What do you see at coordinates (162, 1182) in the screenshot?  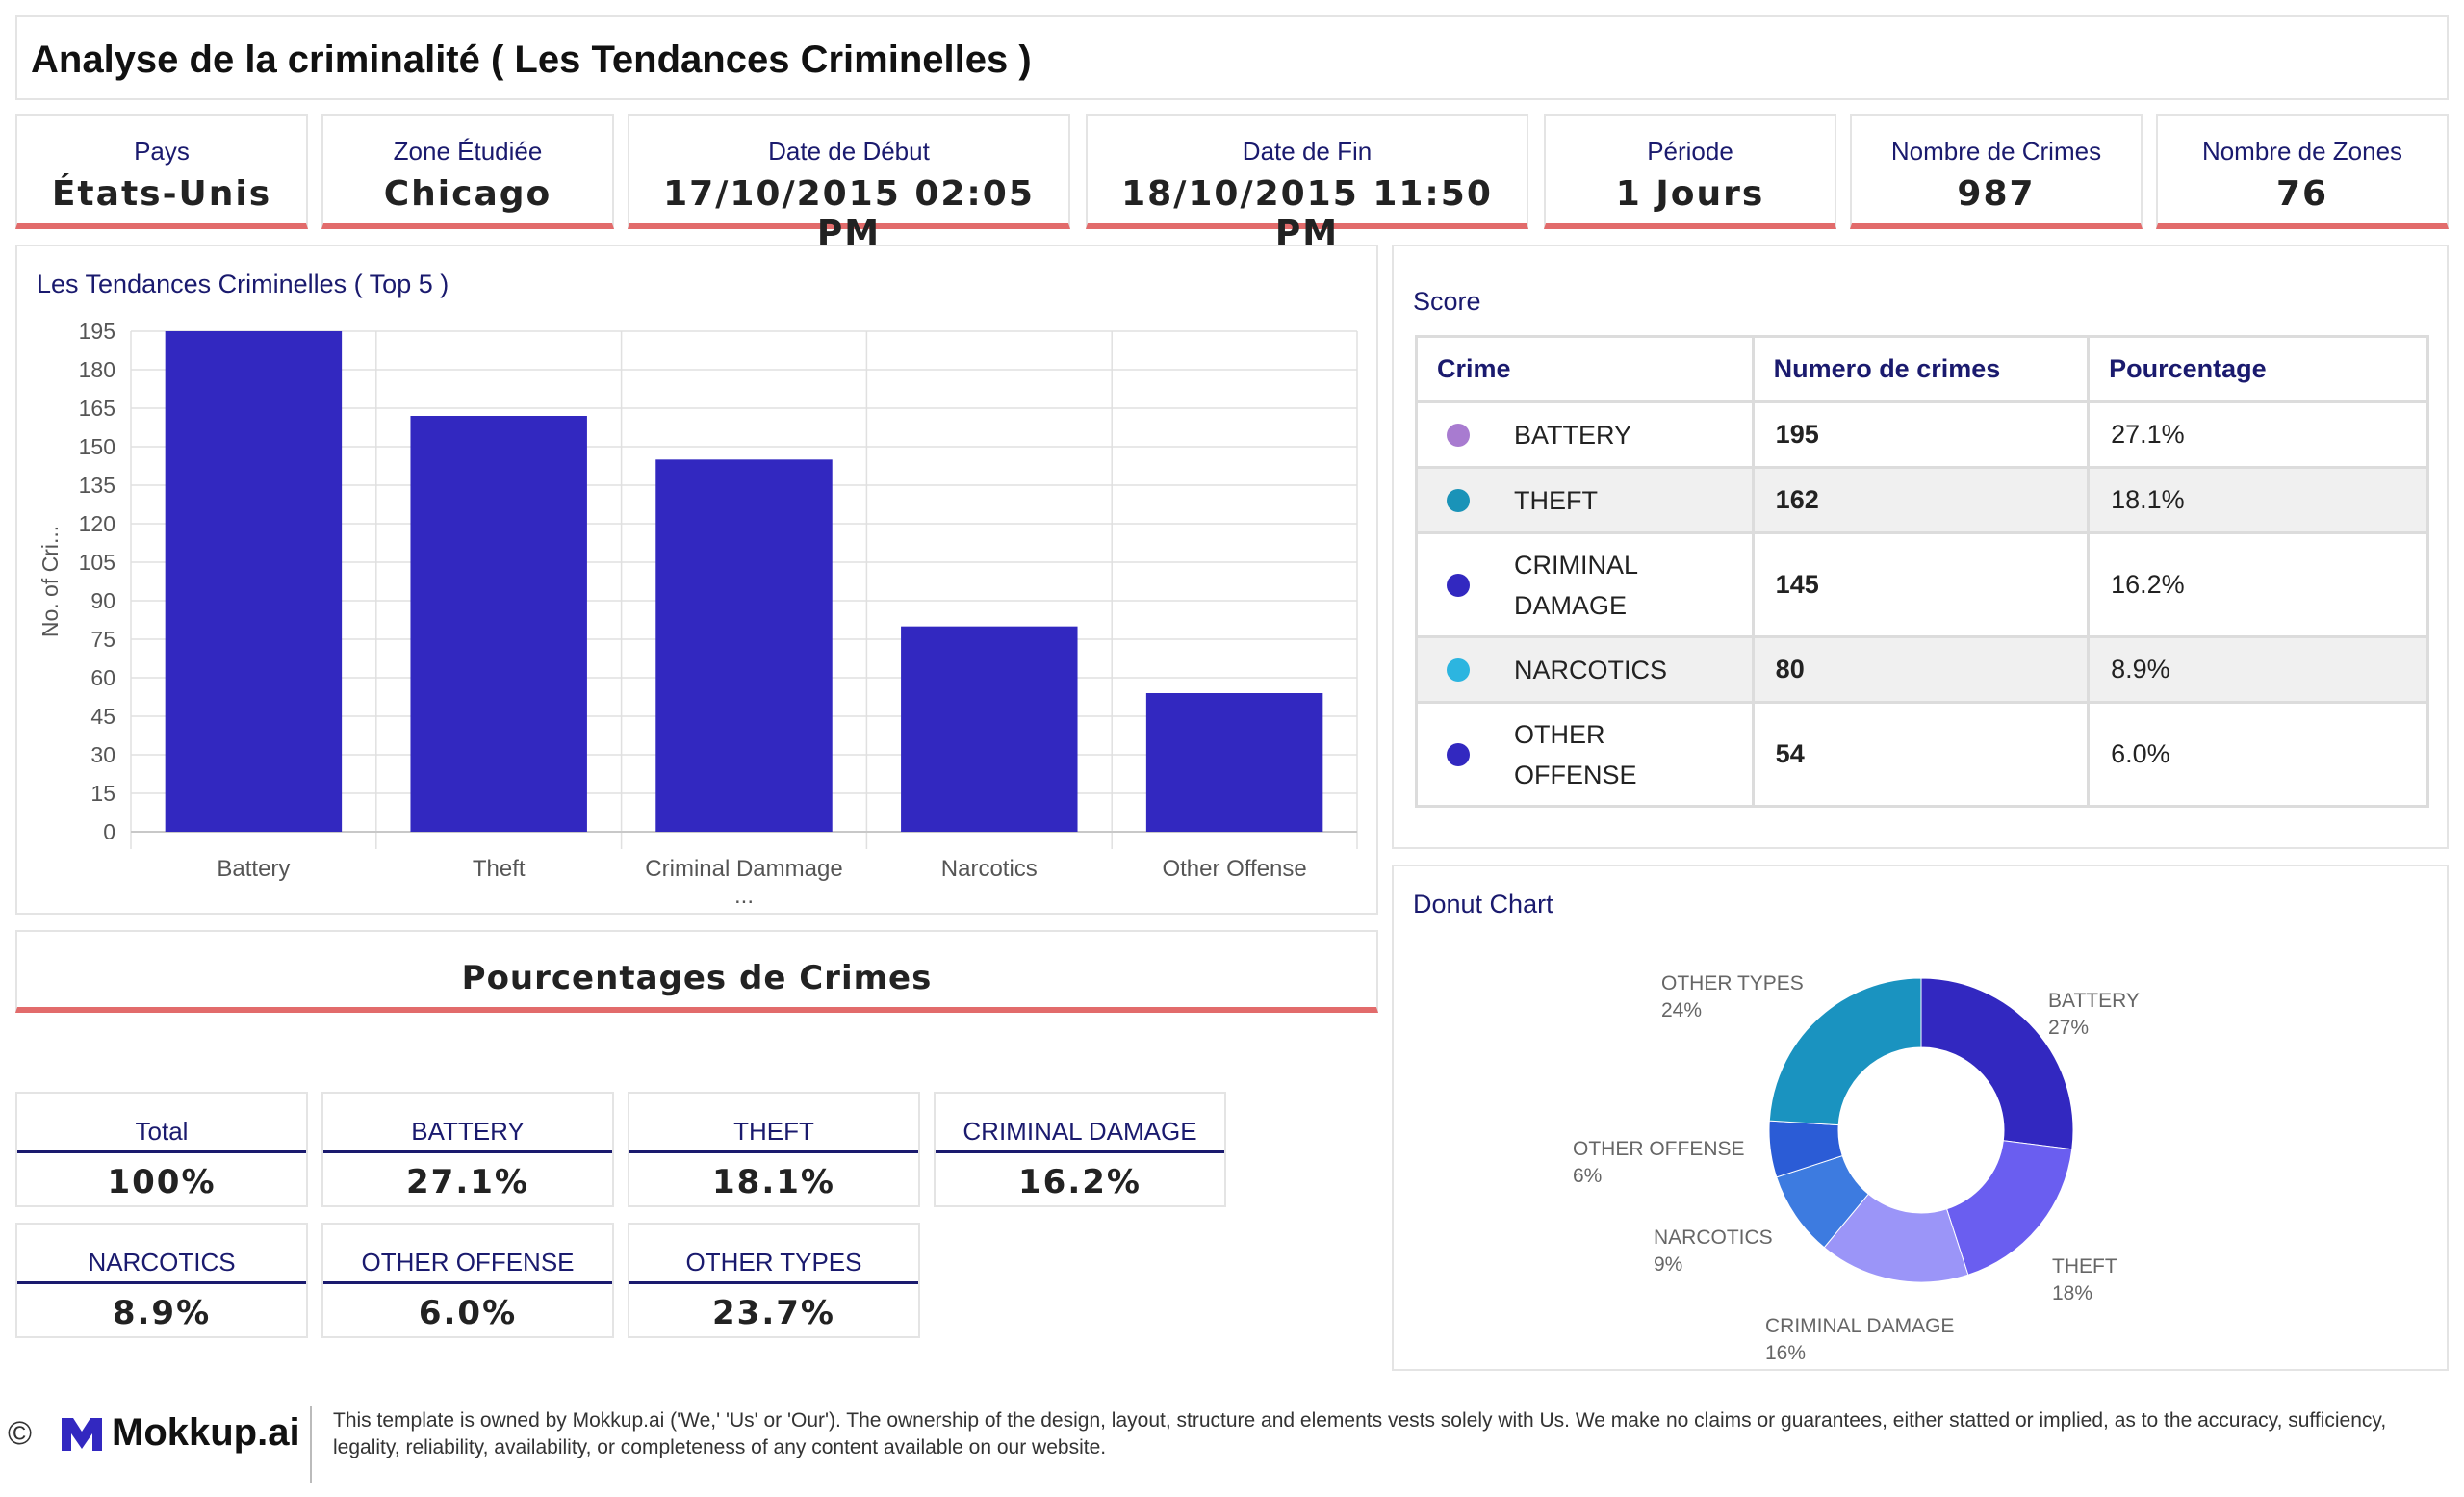 I see `pct-card-value: 100%` at bounding box center [162, 1182].